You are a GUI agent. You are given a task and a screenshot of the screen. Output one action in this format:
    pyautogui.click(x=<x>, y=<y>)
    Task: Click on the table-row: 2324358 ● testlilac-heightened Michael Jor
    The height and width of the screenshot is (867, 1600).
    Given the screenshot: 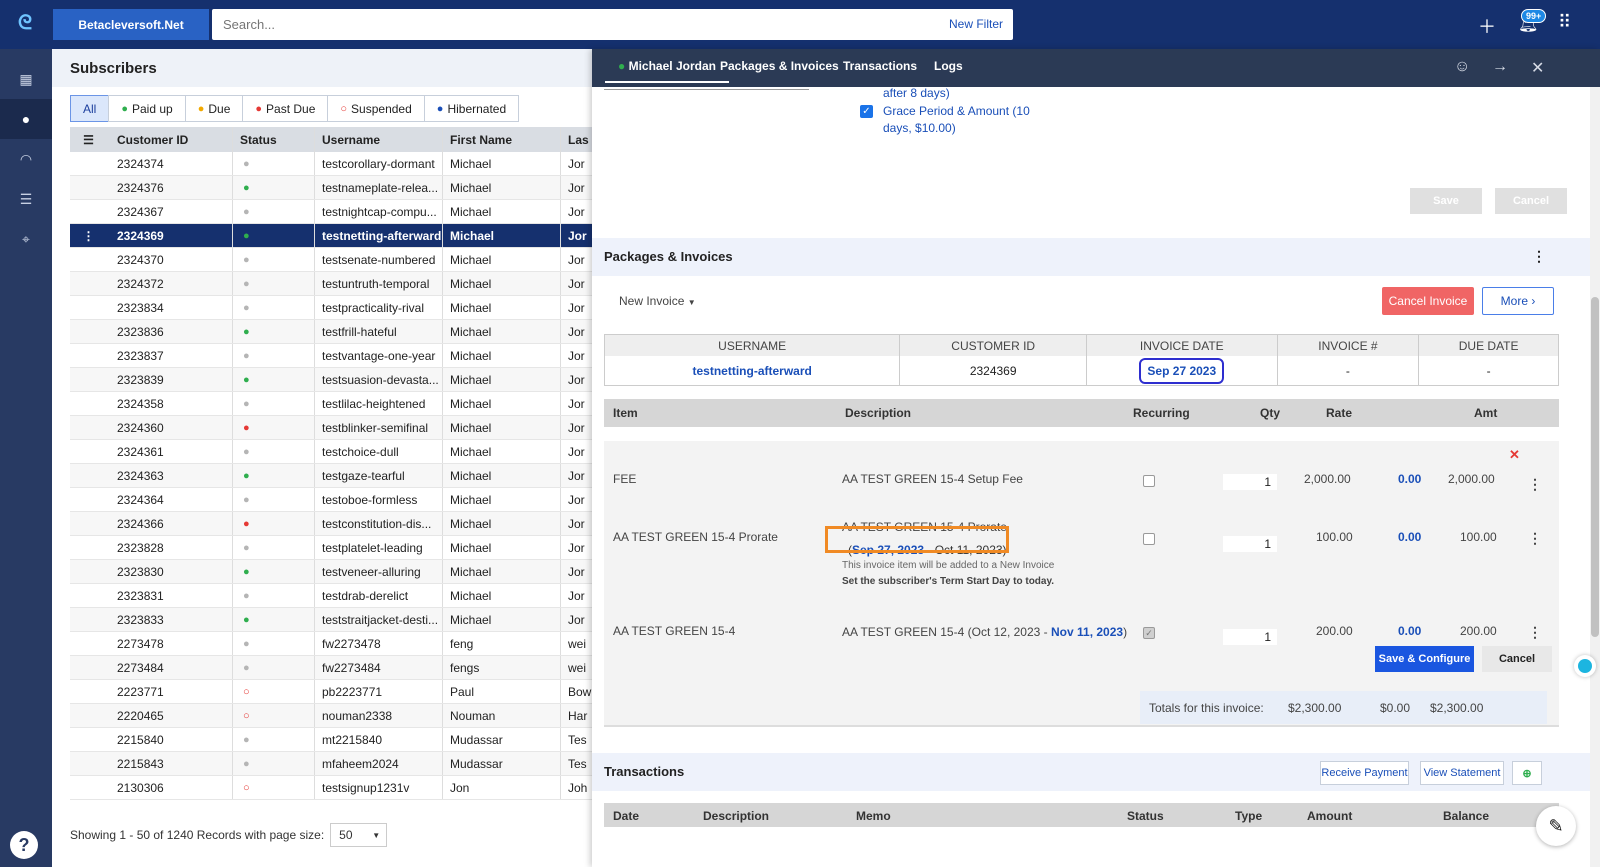 What is the action you would take?
    pyautogui.click(x=331, y=404)
    